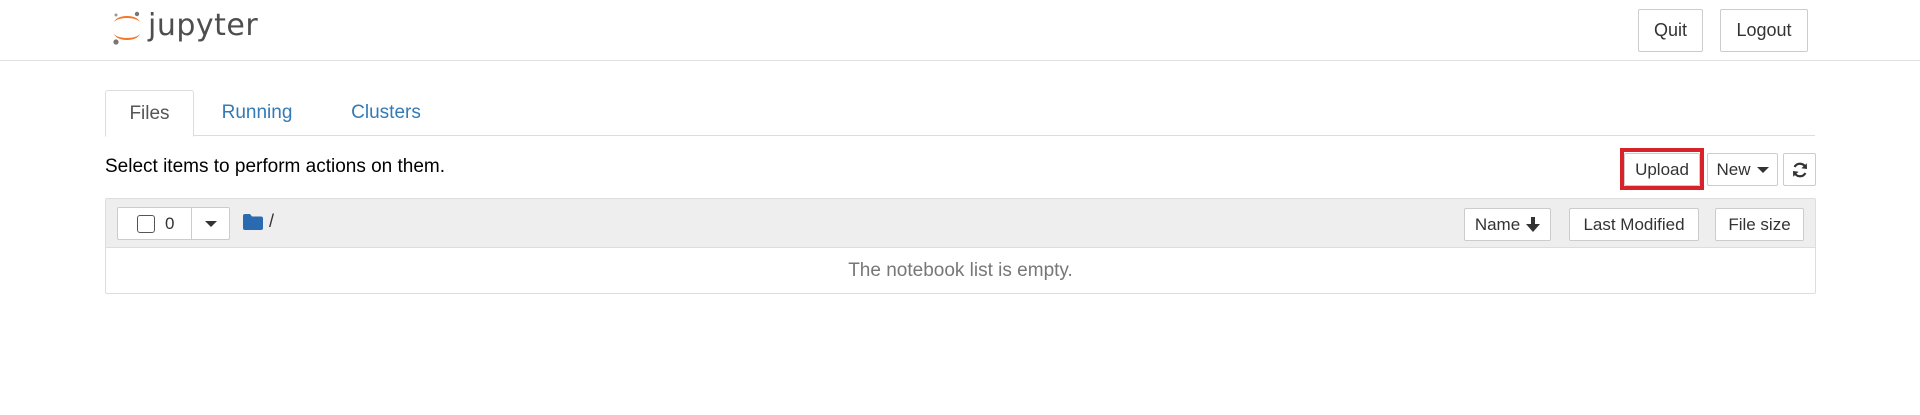 This screenshot has height=415, width=1920. I want to click on folder-icon, so click(253, 221).